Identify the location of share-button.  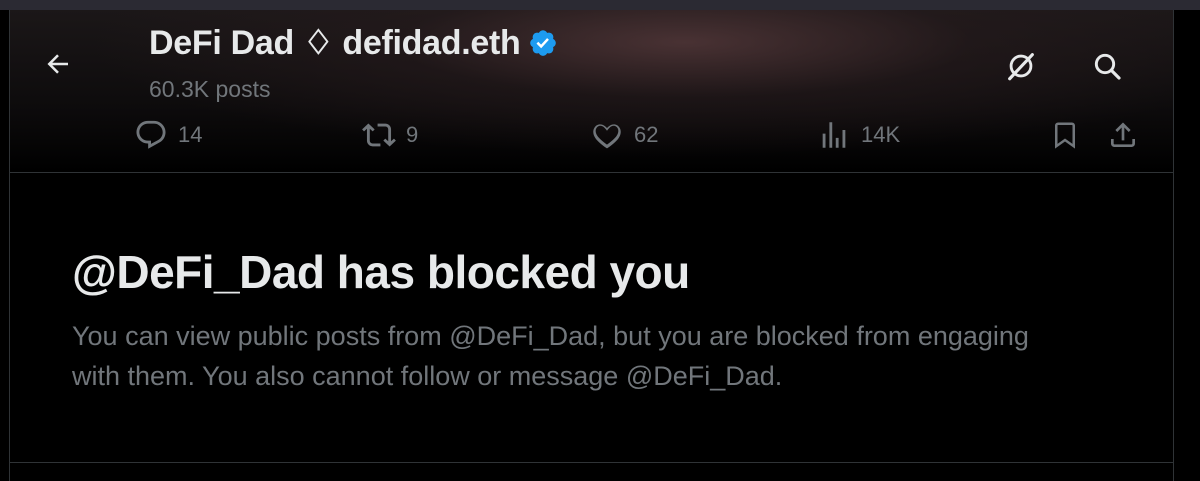
(1123, 135).